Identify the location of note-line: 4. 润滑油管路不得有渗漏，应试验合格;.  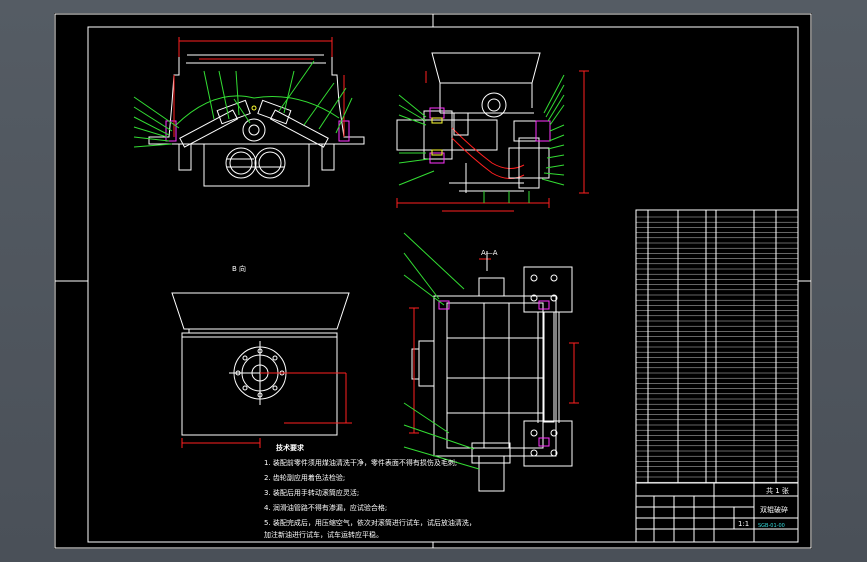
(325, 507).